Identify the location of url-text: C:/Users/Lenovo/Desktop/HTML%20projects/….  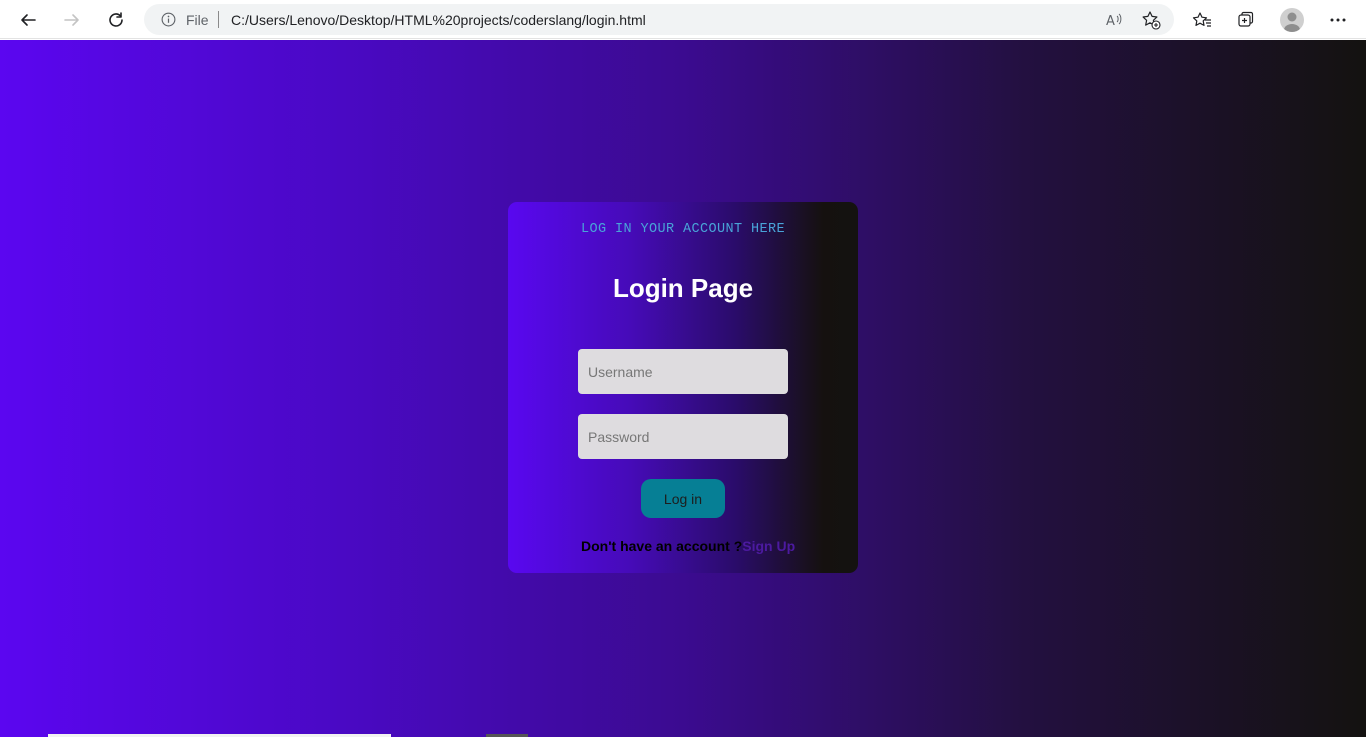
(438, 20).